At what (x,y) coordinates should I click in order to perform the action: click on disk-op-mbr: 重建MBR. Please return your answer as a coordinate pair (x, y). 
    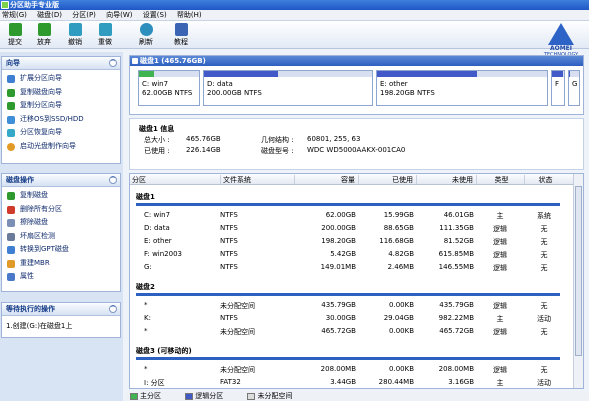
    Looking at the image, I should click on (61, 264).